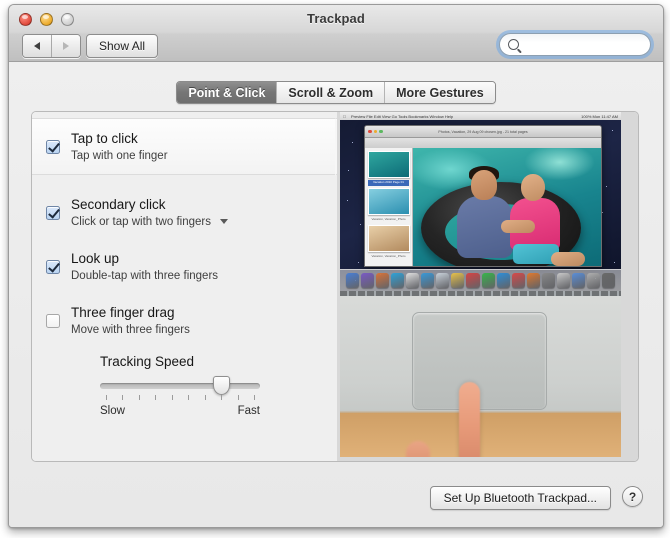 The height and width of the screenshot is (538, 670). I want to click on gesture-subtitle: Move with three fingers, so click(130, 330).